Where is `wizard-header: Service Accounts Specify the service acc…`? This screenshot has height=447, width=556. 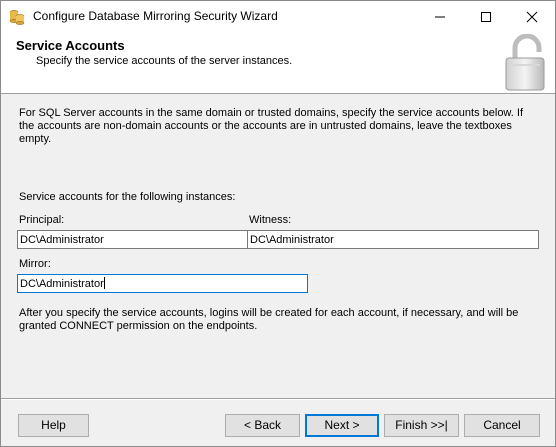
wizard-header: Service Accounts Specify the service acc… is located at coordinates (278, 63).